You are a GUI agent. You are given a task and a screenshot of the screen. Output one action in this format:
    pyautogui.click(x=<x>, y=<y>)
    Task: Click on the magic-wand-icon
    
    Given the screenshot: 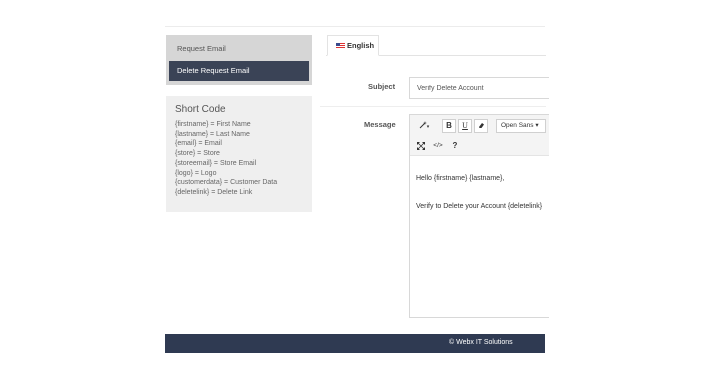 What is the action you would take?
    pyautogui.click(x=423, y=125)
    